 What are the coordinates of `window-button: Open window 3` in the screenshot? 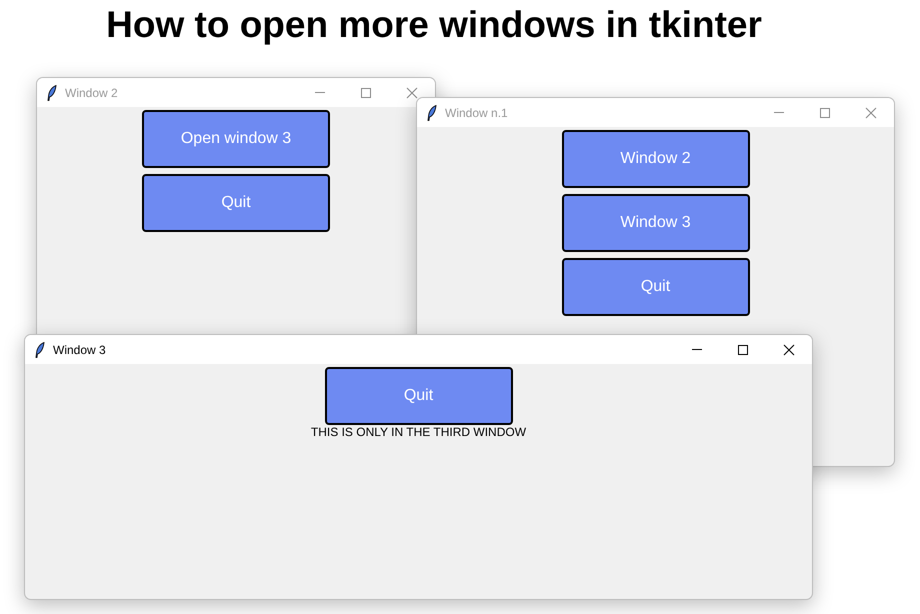 It's located at (236, 139).